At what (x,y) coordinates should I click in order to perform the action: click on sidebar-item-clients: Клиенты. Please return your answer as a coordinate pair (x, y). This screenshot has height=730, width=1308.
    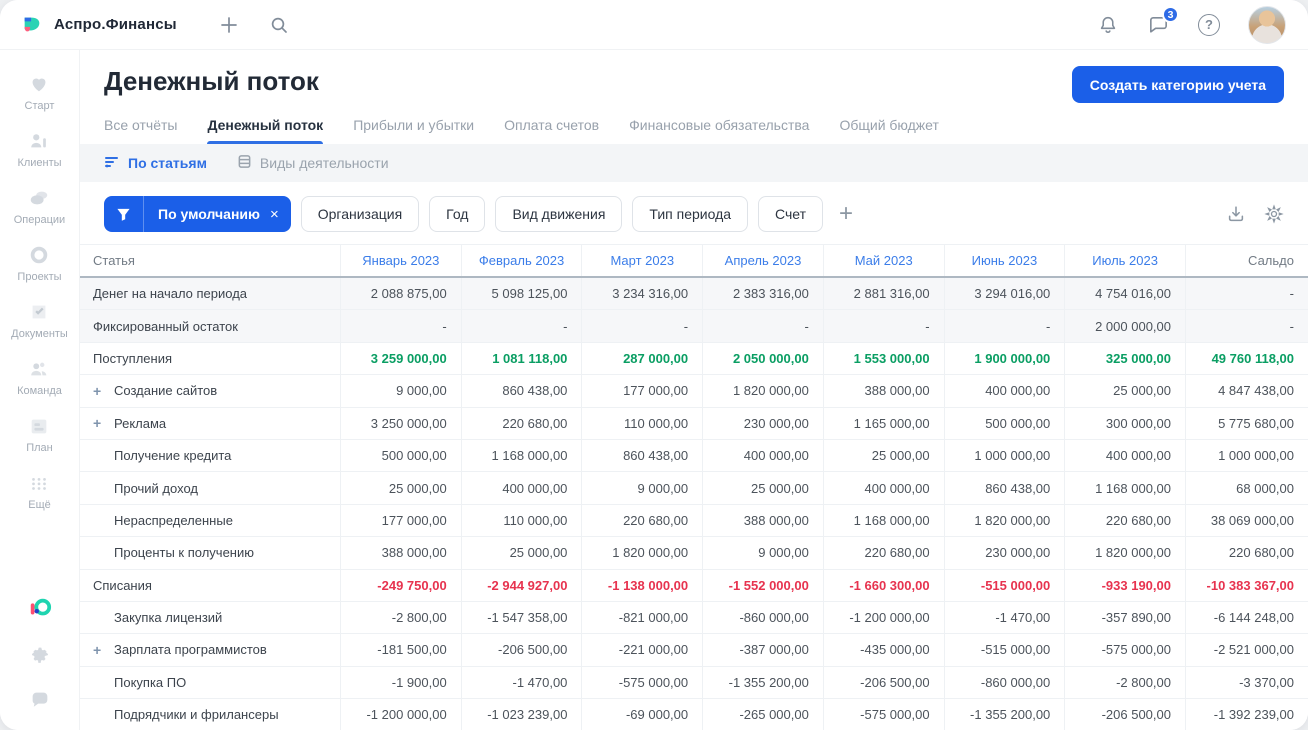
    Looking at the image, I should click on (39, 149).